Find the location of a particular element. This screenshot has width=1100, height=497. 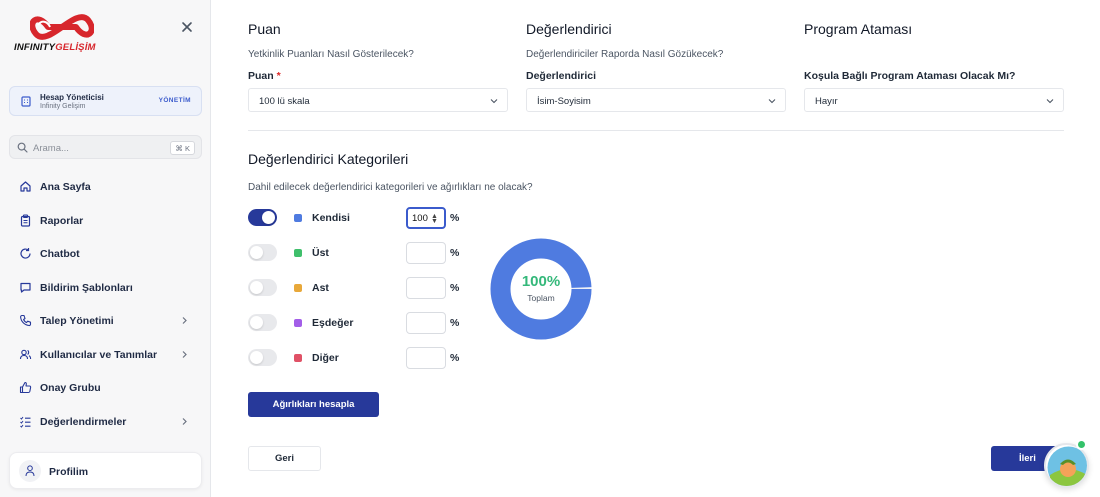

sidebar-item-talep-yonetimi: Talep Yönetimi is located at coordinates (105, 321).